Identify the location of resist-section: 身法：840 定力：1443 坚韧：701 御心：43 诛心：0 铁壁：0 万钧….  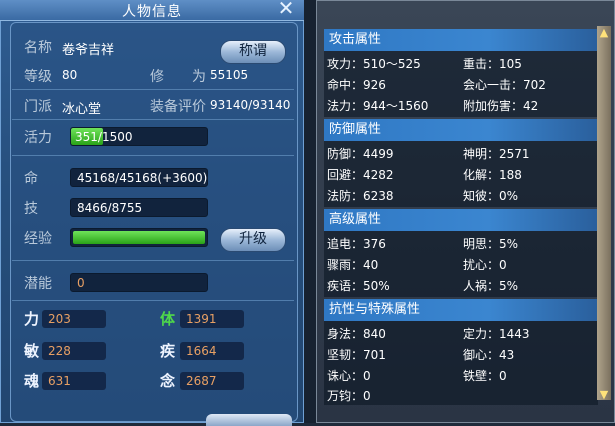
(461, 363).